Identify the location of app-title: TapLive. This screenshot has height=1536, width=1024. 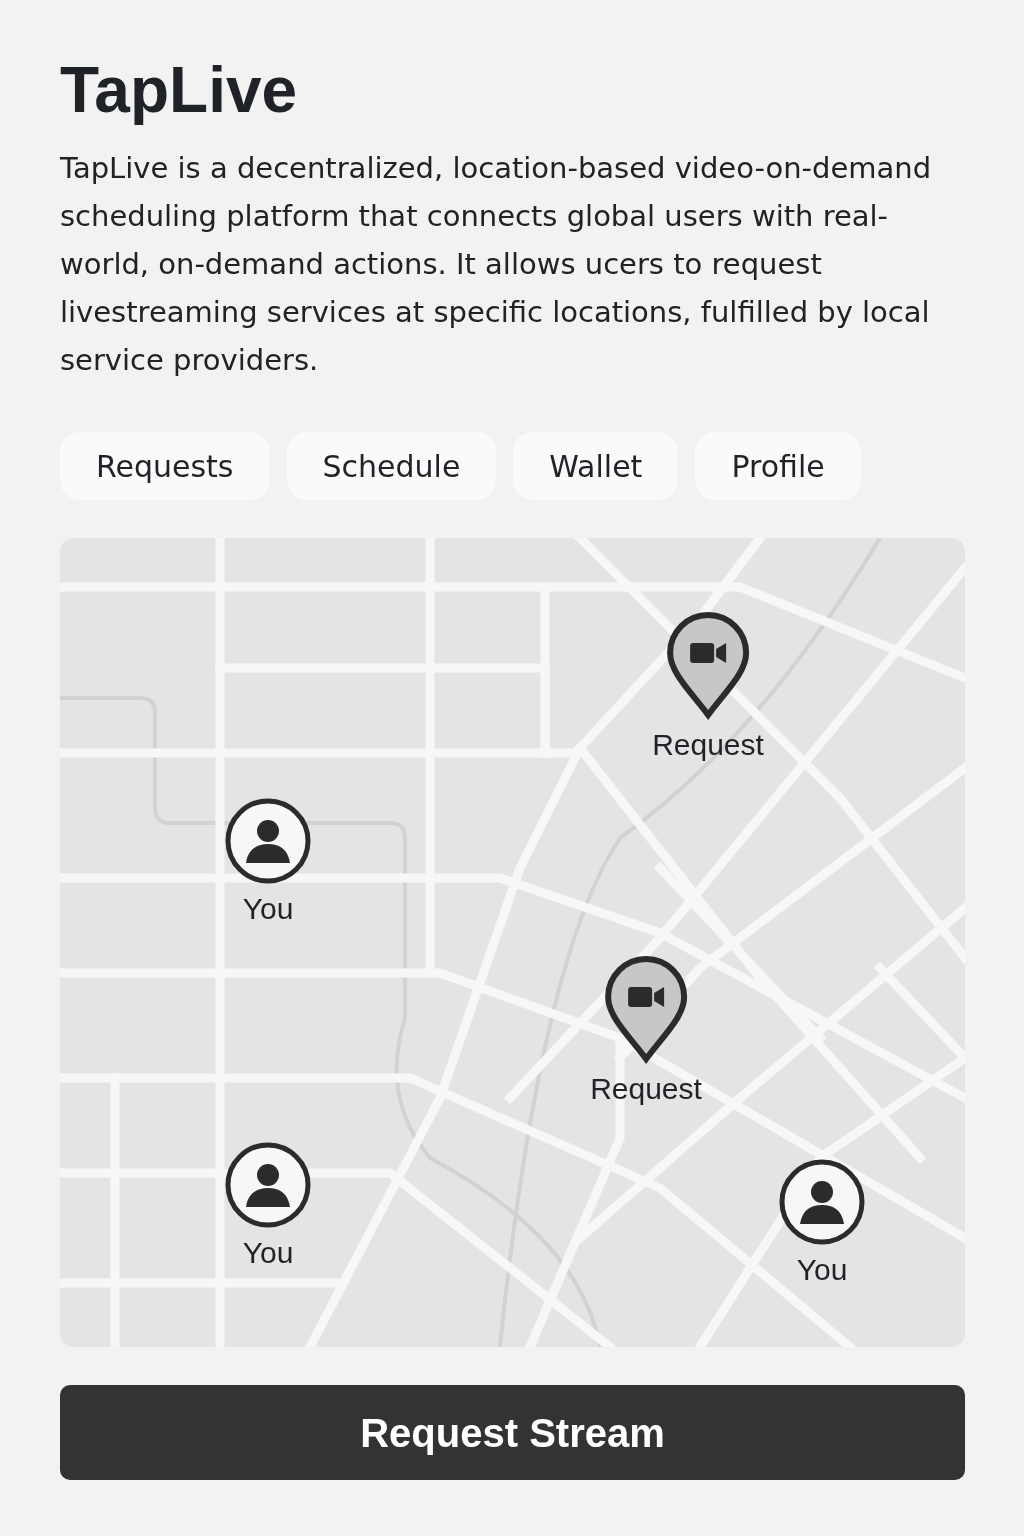
(179, 90).